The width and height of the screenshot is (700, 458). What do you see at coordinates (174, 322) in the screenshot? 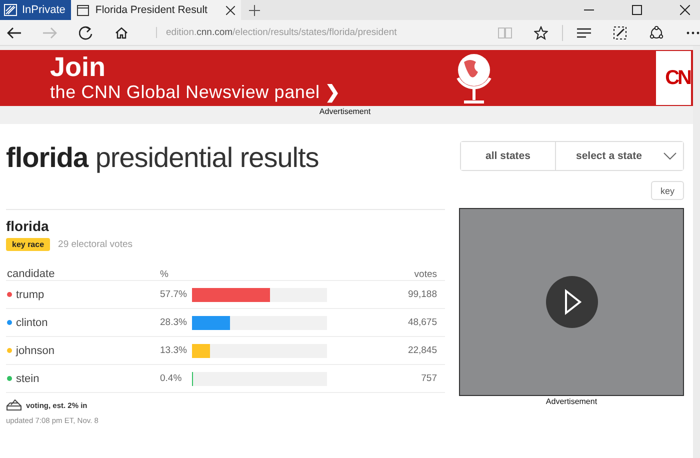
I see `vote-percent: 28.3%` at bounding box center [174, 322].